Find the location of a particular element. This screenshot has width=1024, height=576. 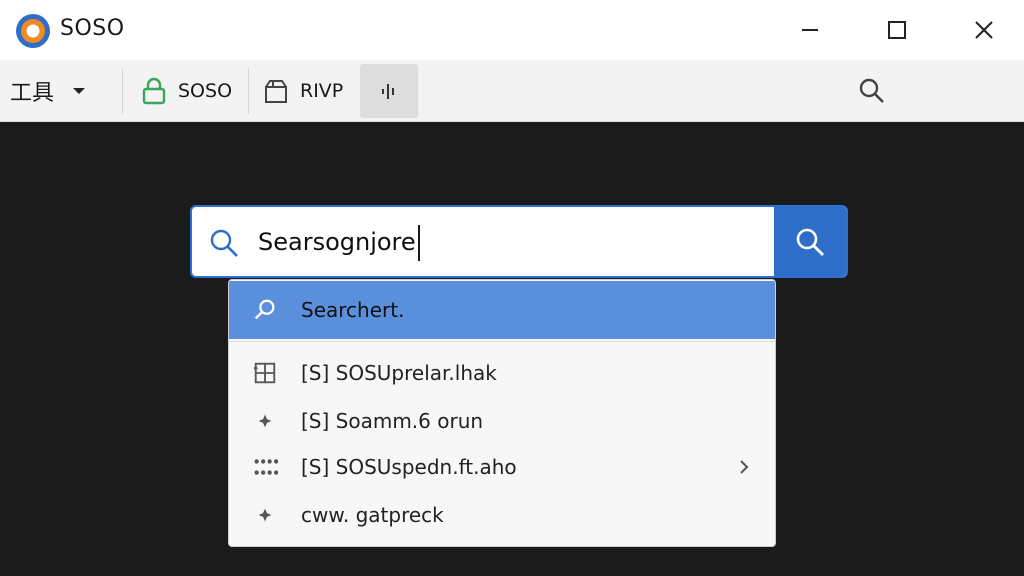

minimize-button is located at coordinates (810, 30).